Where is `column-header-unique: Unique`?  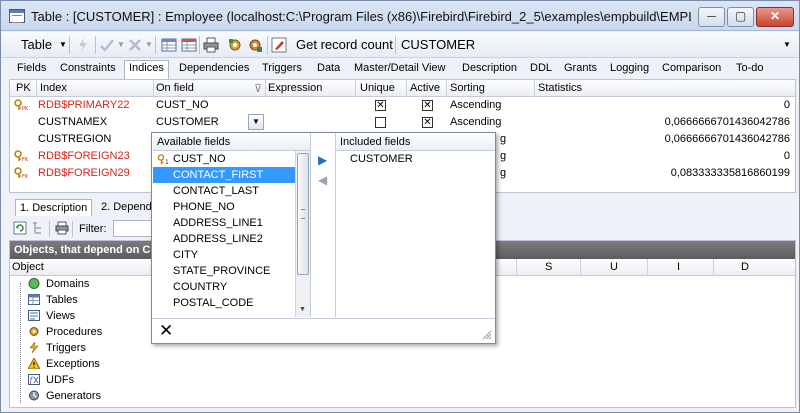 column-header-unique: Unique is located at coordinates (377, 88).